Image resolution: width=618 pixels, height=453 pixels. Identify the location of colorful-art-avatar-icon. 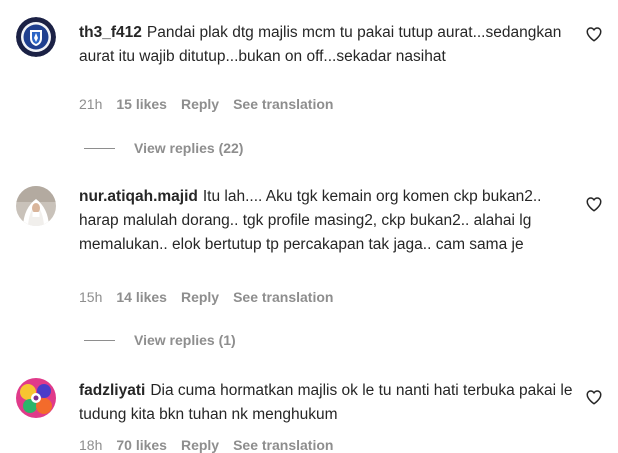
(36, 398).